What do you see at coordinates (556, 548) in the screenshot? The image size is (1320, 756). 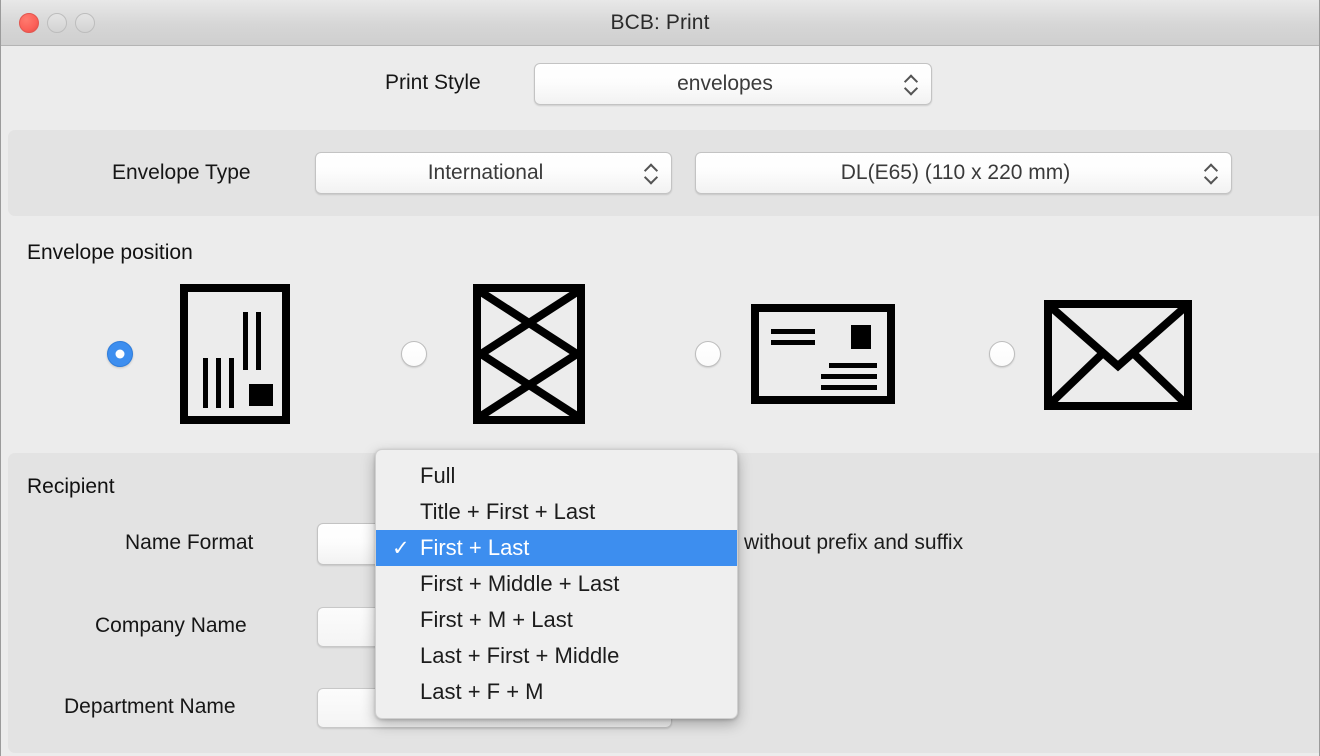 I see `menu-item-first-last: ✓ First + Last` at bounding box center [556, 548].